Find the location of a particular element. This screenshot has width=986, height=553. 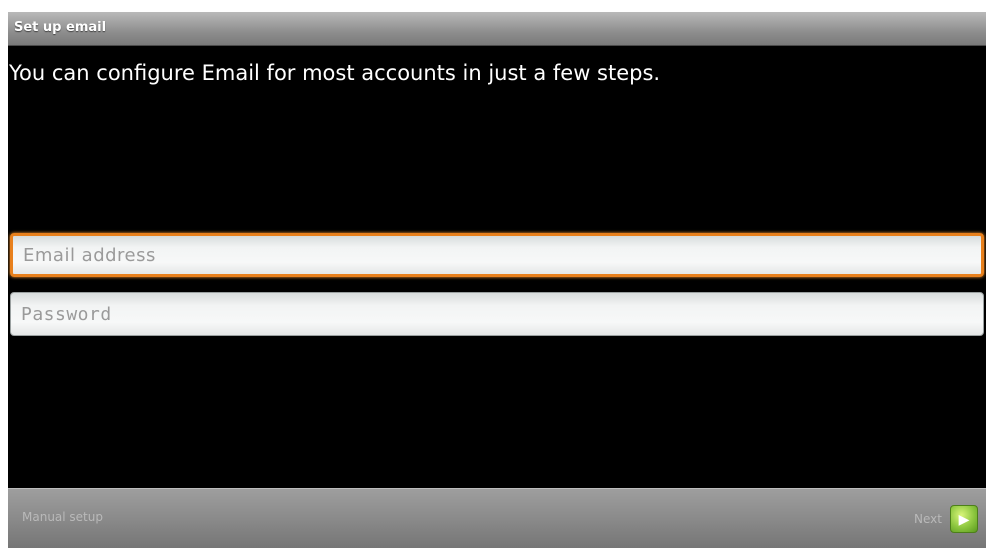

password-input is located at coordinates (497, 314).